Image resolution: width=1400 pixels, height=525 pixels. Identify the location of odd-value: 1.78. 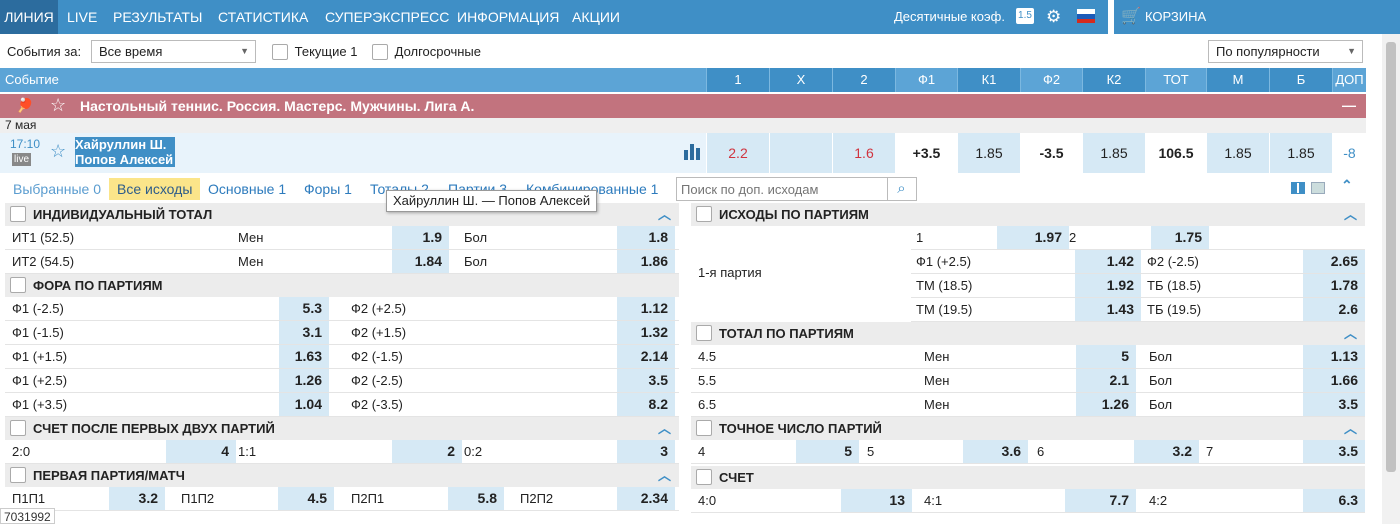
(1334, 285).